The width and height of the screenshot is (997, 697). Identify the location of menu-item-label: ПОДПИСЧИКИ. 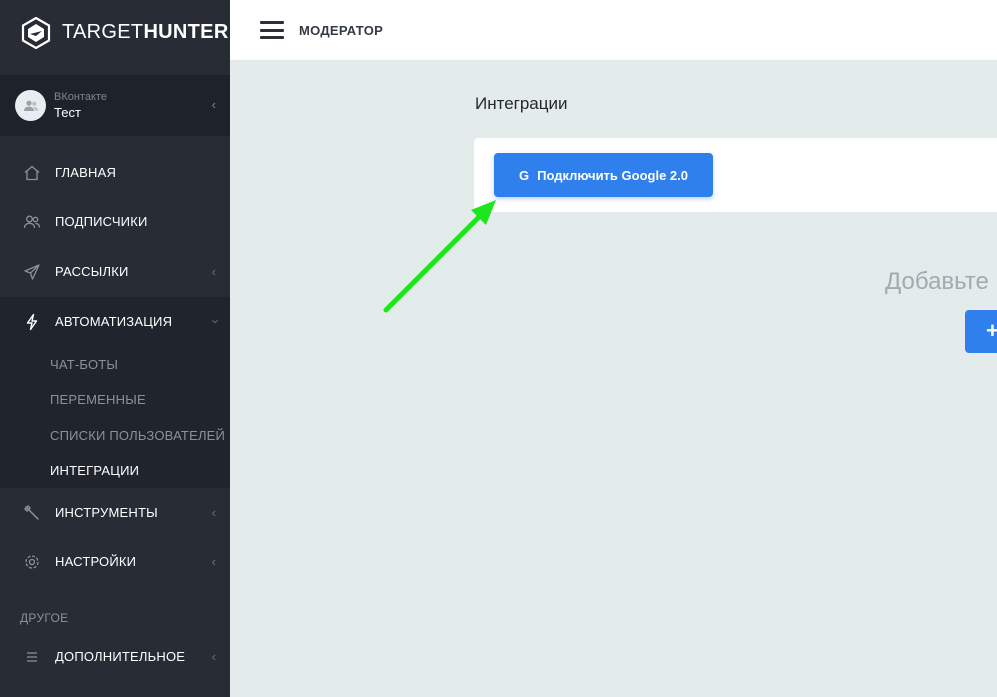
(101, 221).